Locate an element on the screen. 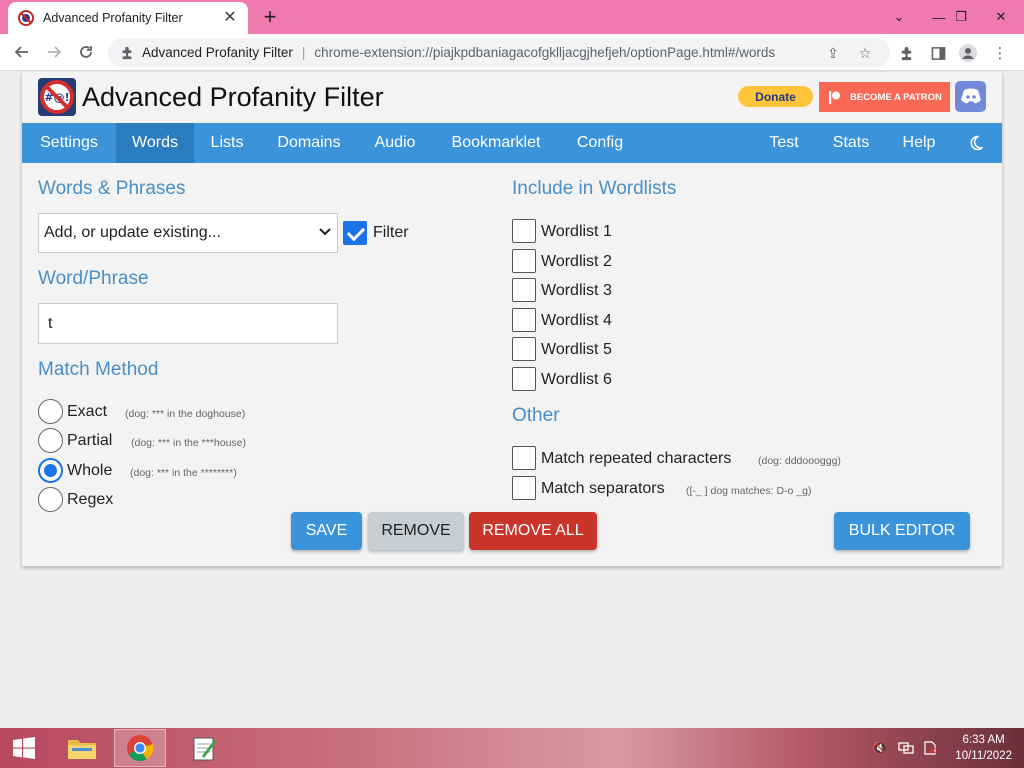 Image resolution: width=1024 pixels, height=768 pixels. person-icon is located at coordinates (968, 53).